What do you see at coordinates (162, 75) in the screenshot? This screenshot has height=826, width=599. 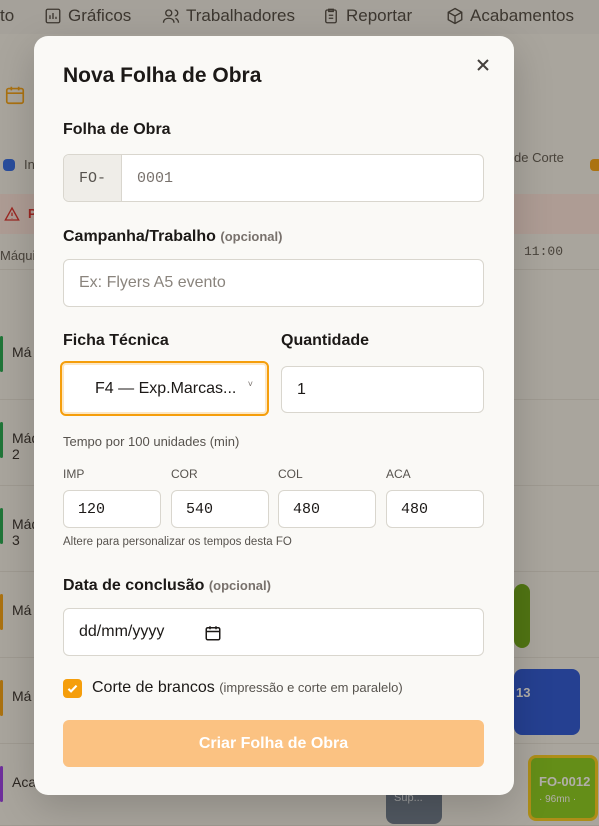 I see `modal-title: Nova Folha de Obra` at bounding box center [162, 75].